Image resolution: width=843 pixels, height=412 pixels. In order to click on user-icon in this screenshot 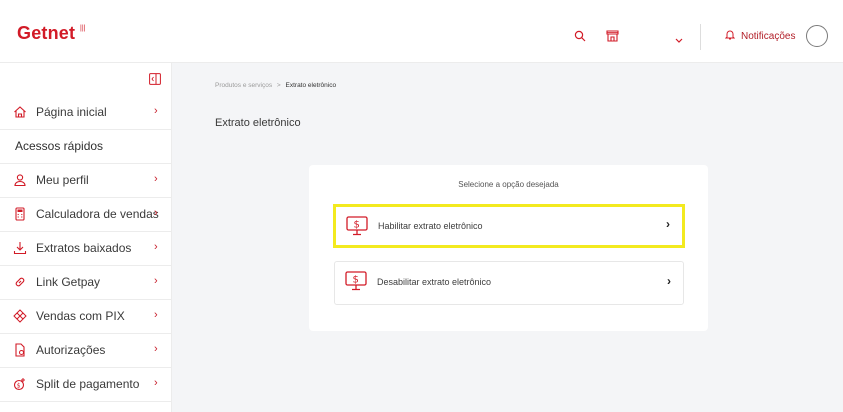, I will do `click(20, 180)`.